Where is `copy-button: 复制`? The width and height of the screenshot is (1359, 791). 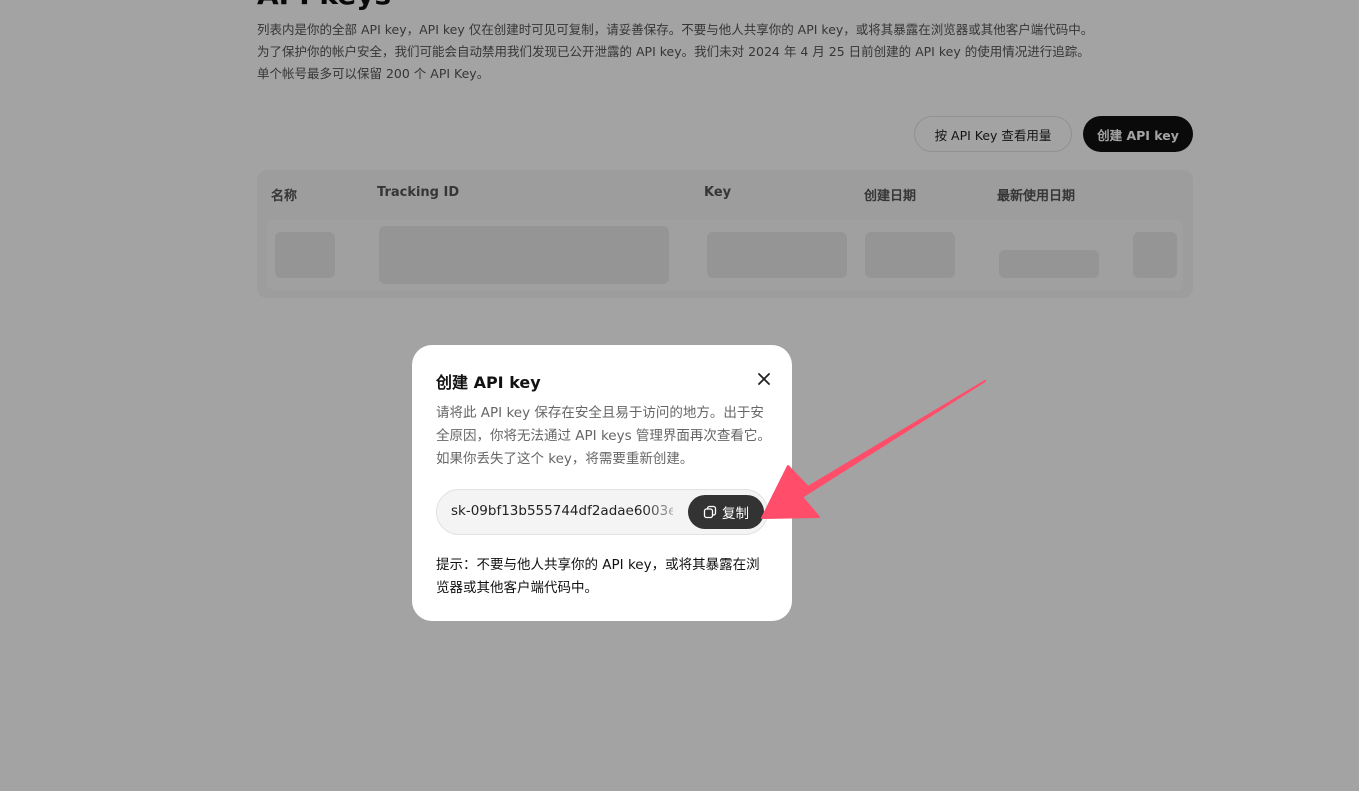 copy-button: 复制 is located at coordinates (726, 512).